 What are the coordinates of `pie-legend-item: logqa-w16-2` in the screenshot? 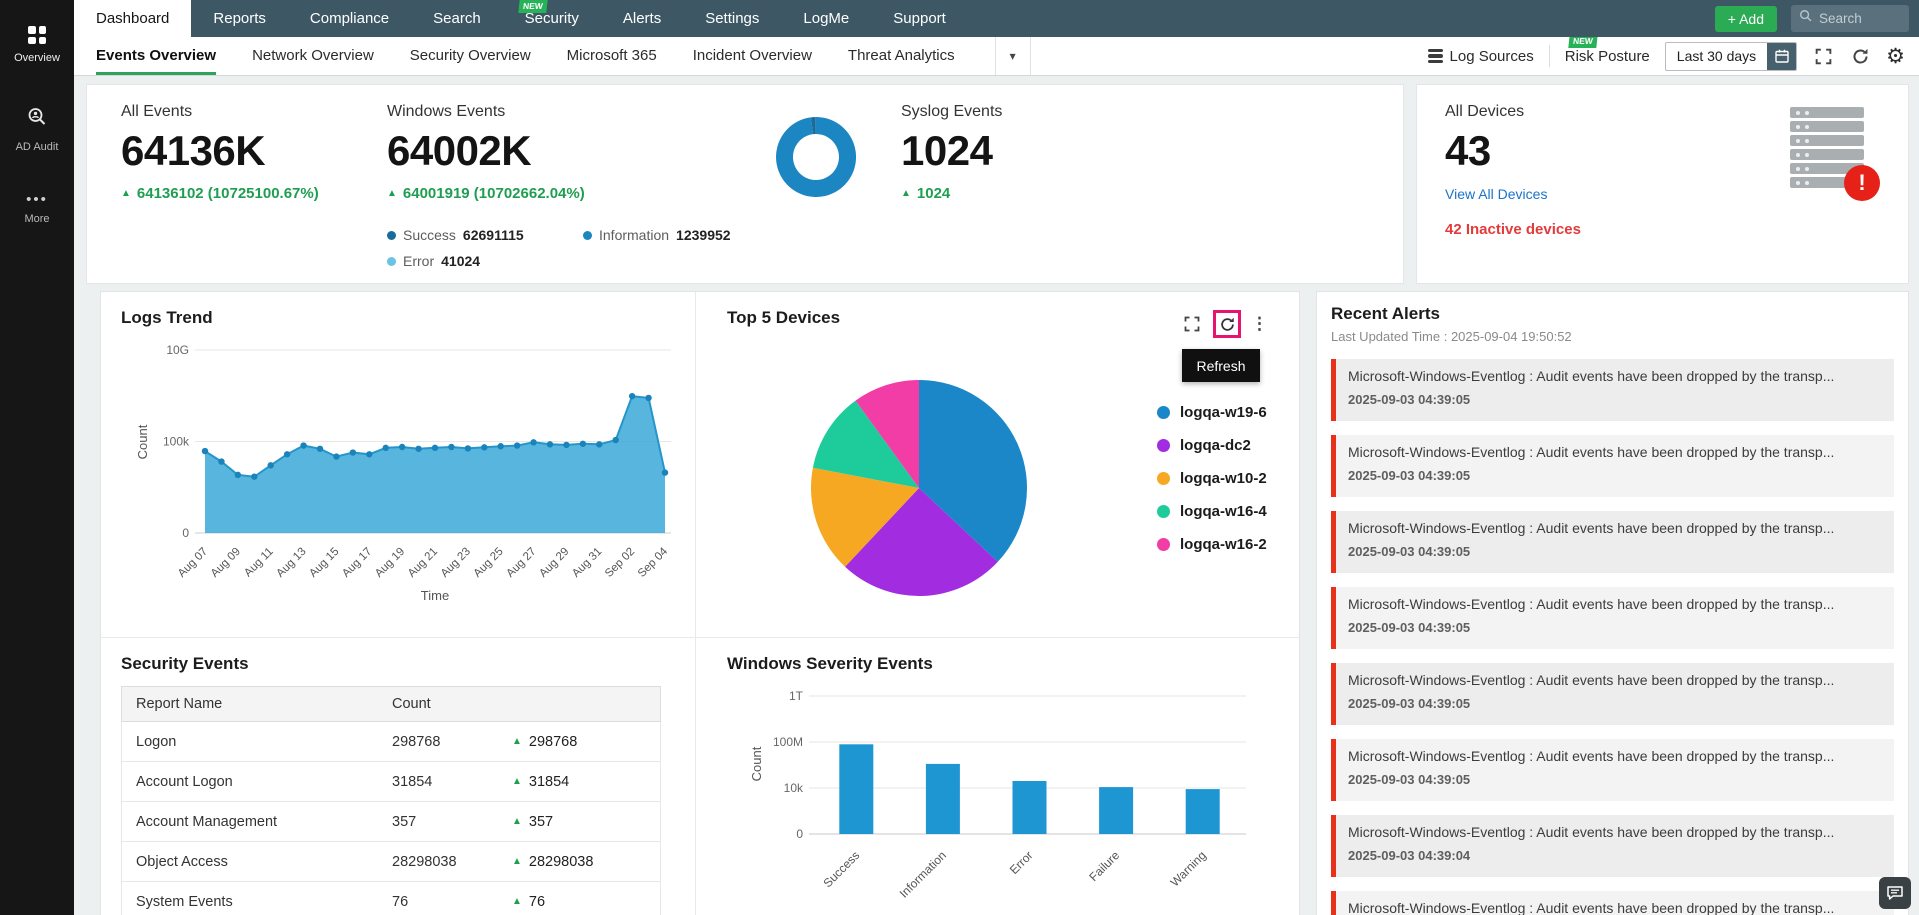 It's located at (1212, 544).